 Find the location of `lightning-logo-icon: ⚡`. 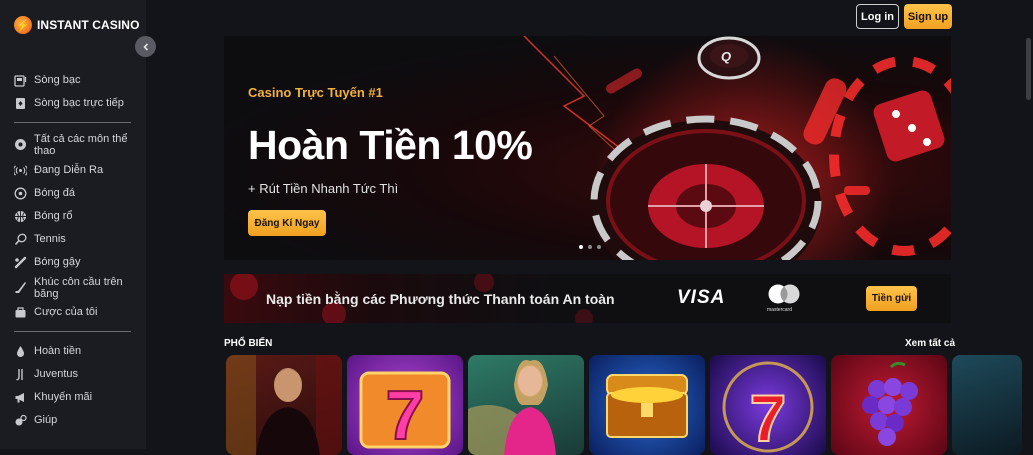

lightning-logo-icon: ⚡ is located at coordinates (23, 25).